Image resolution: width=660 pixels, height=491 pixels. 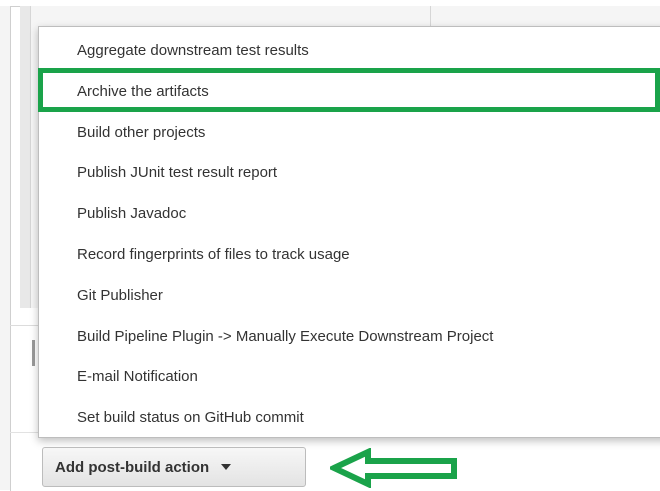 I want to click on menu-item-set-build-status-github: Set build status on GitHub commit, so click(x=349, y=418).